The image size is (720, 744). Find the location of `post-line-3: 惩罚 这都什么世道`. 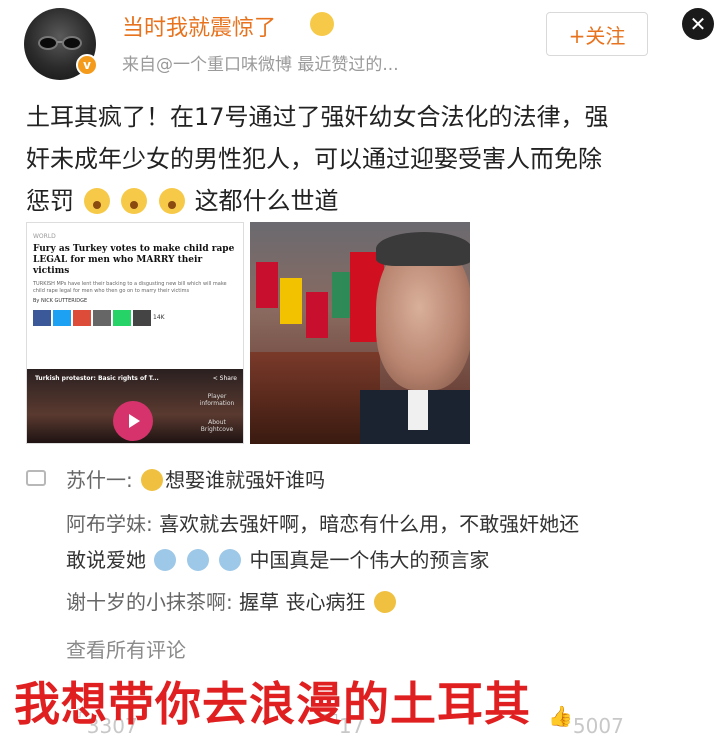

post-line-3: 惩罚 这都什么世道 is located at coordinates (362, 201).